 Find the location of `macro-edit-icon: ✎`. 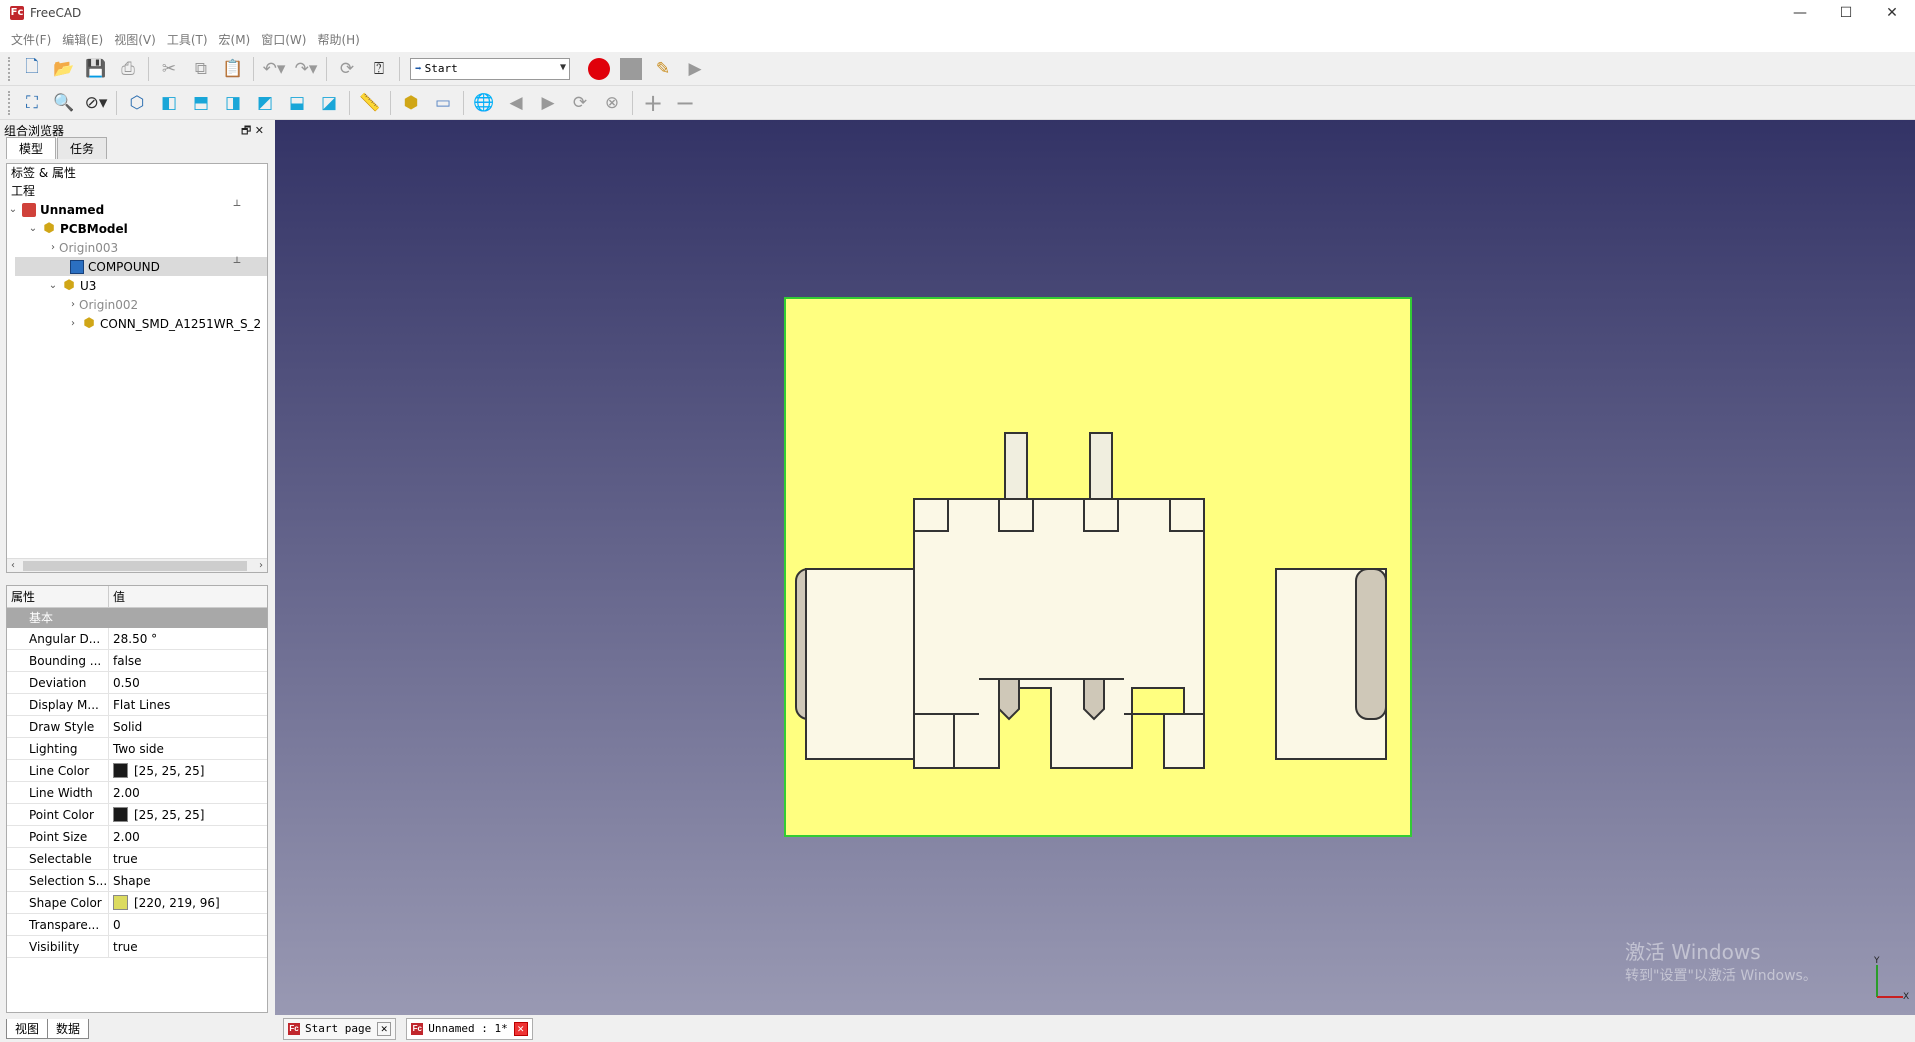

macro-edit-icon: ✎ is located at coordinates (663, 69).